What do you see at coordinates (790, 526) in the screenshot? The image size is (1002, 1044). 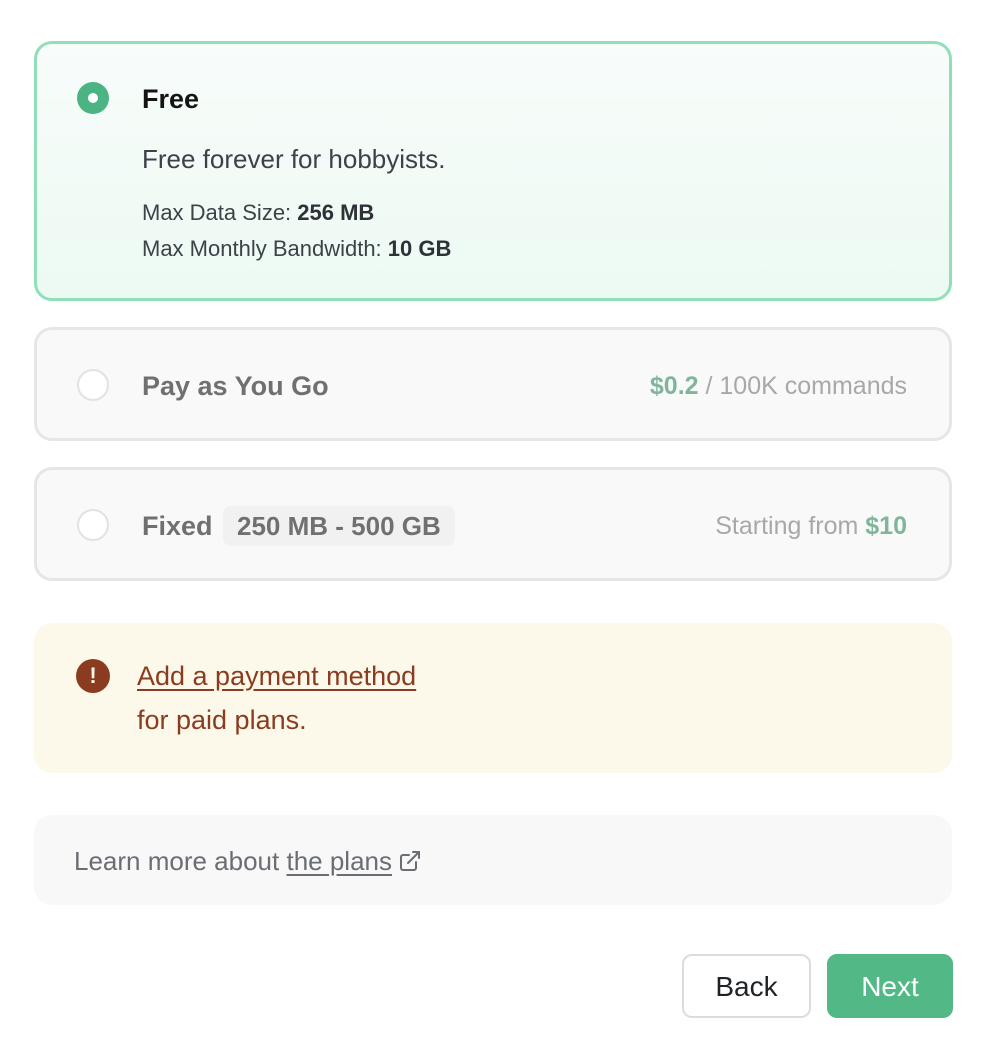 I see `price-prefix: Starting from` at bounding box center [790, 526].